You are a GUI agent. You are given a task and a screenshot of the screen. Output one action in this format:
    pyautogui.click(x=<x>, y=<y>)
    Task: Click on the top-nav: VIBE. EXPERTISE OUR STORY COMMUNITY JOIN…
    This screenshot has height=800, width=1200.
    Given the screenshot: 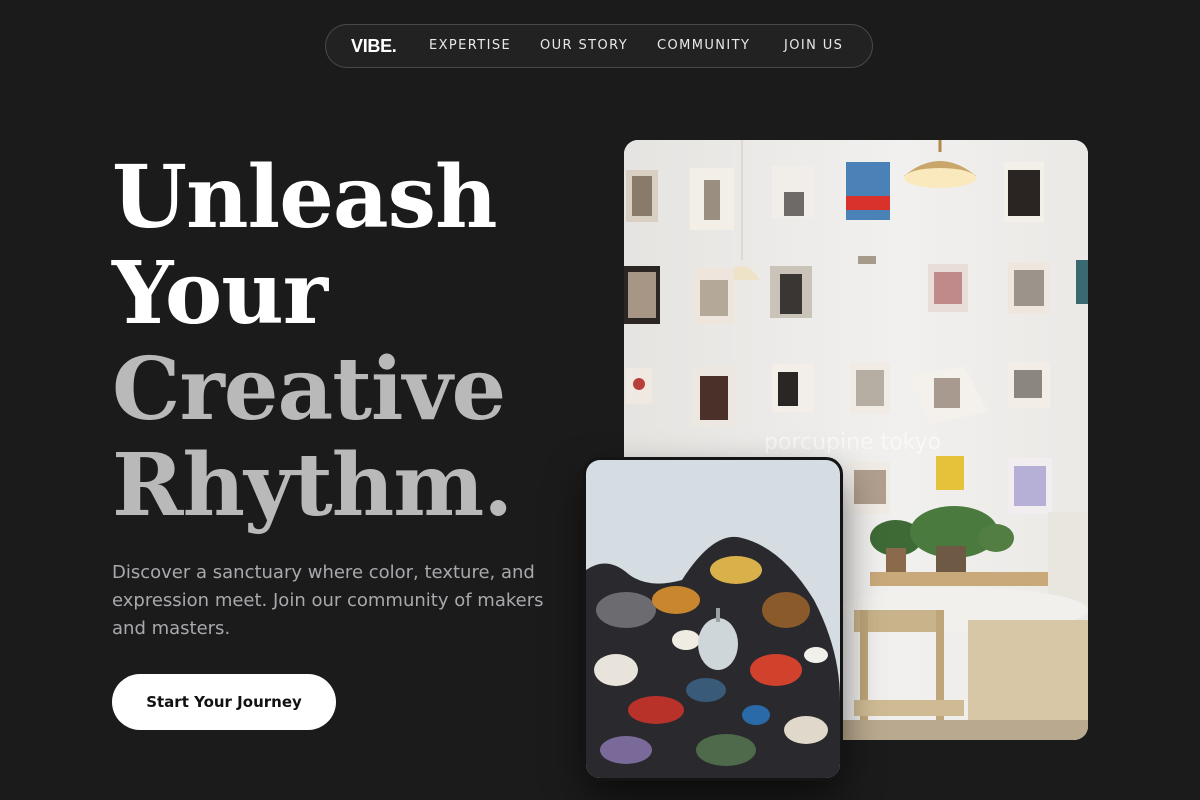 What is the action you would take?
    pyautogui.click(x=599, y=46)
    